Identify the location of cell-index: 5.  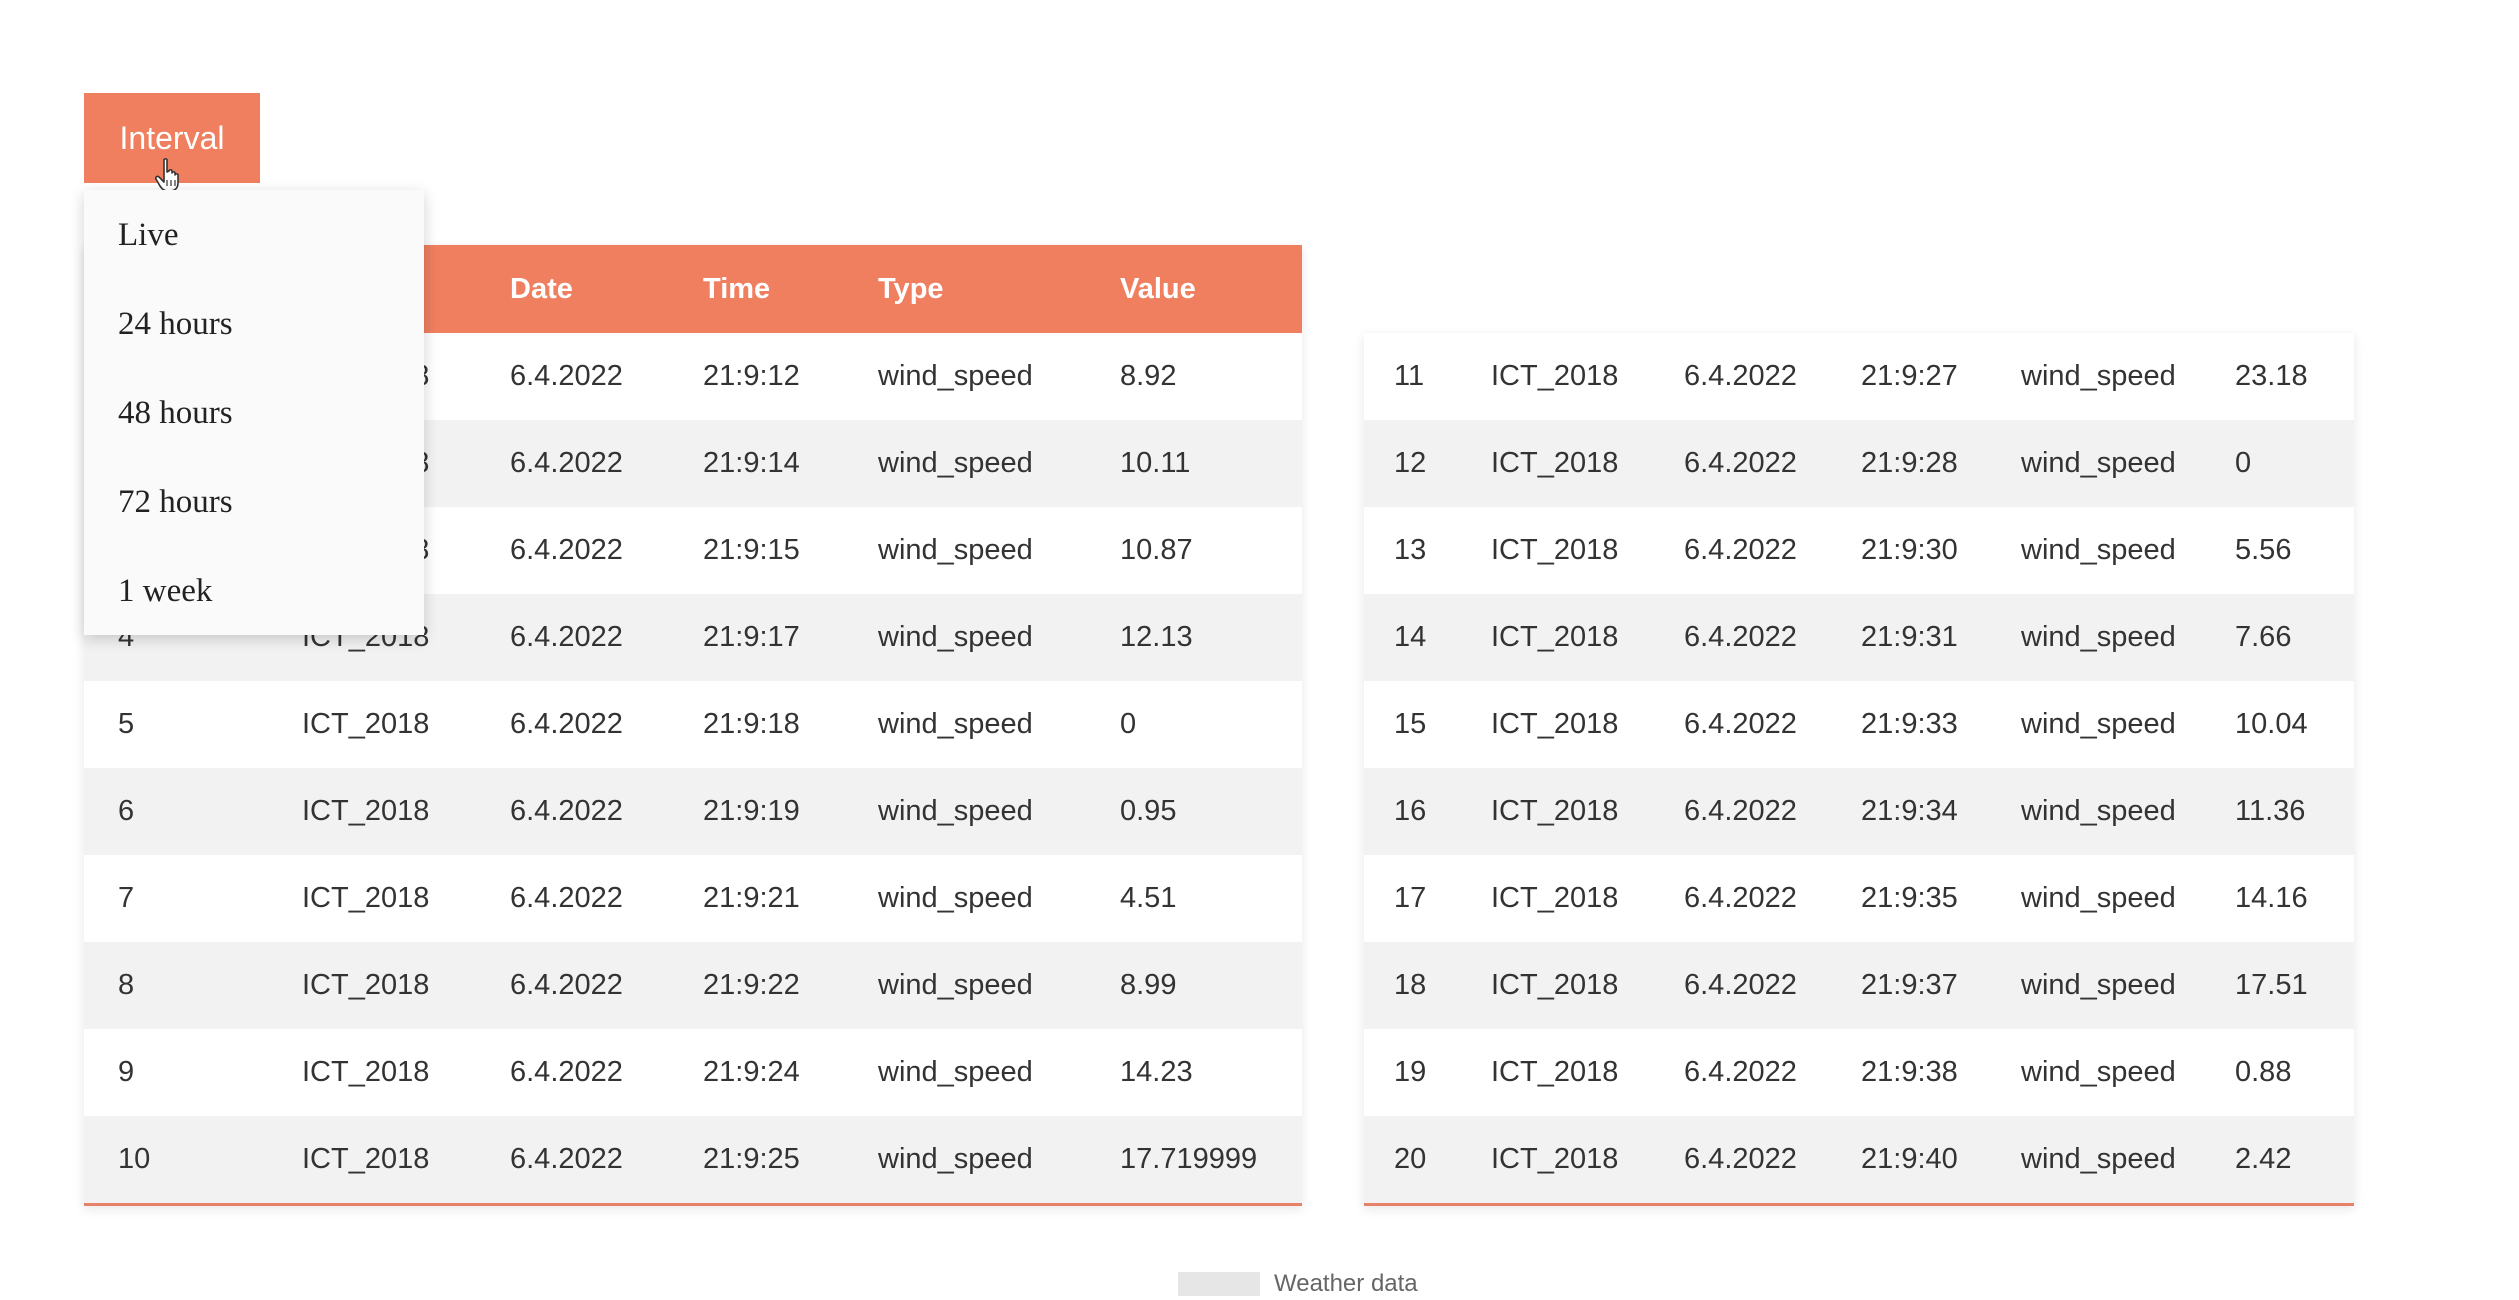
(126, 724).